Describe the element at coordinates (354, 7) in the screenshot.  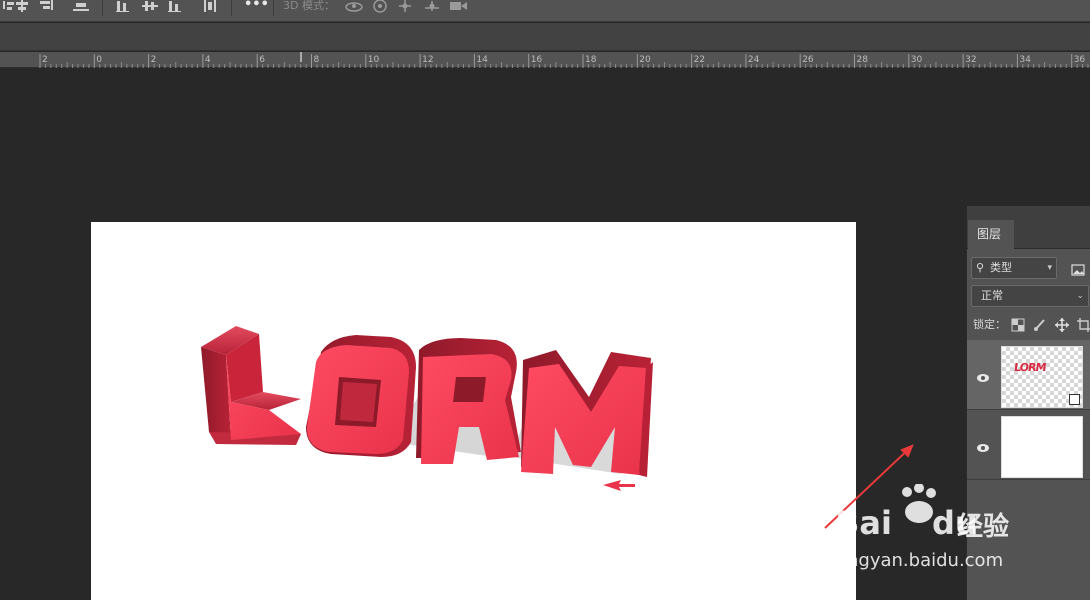
I see `orbit-3d-icon` at that location.